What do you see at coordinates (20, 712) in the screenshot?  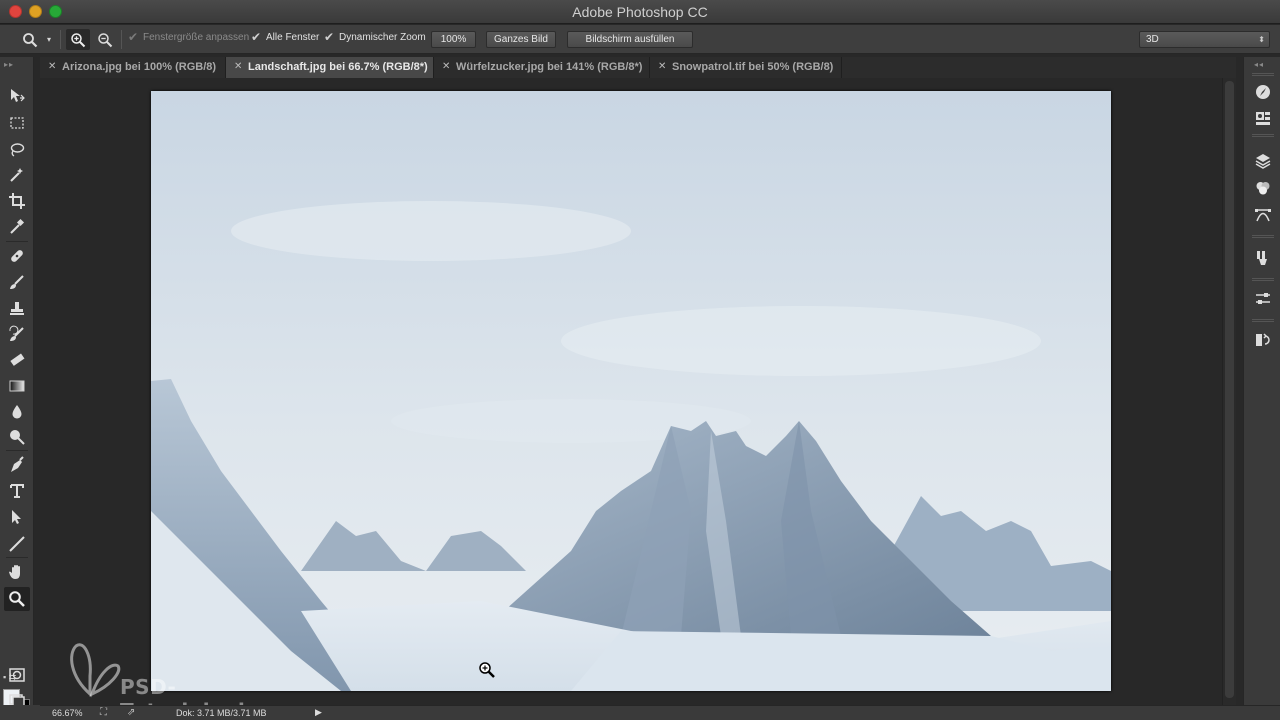 I see `toolbox-footer` at bounding box center [20, 712].